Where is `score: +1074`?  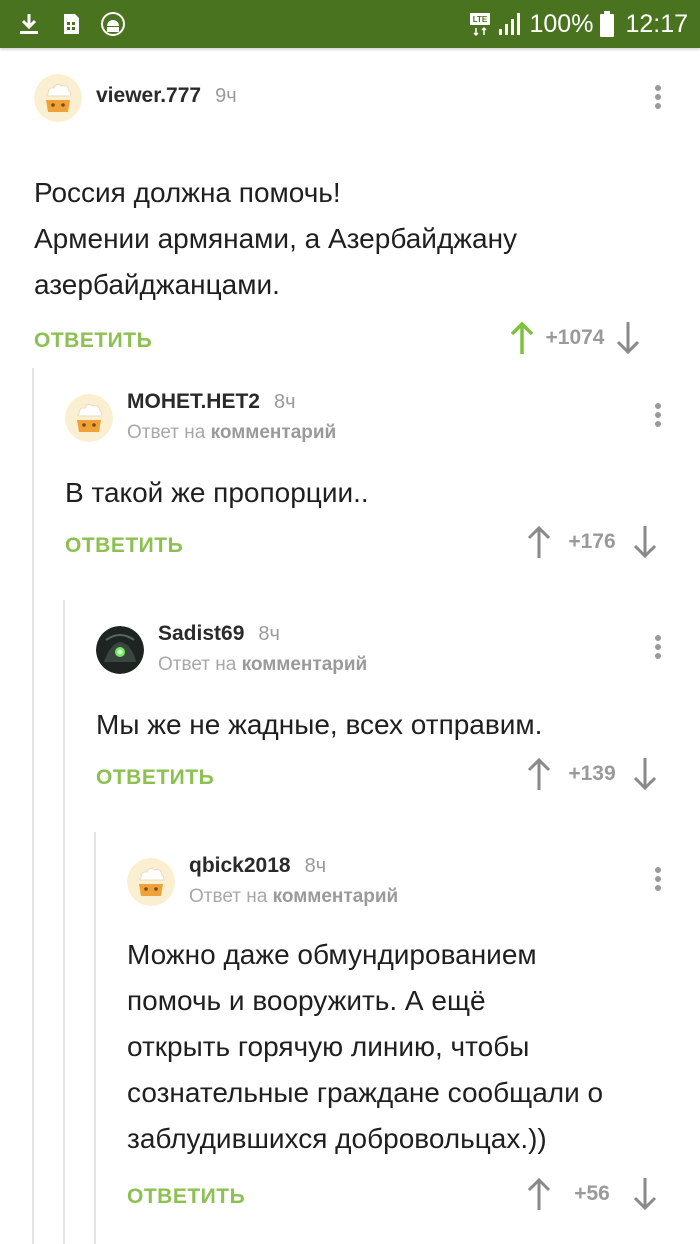 score: +1074 is located at coordinates (575, 337).